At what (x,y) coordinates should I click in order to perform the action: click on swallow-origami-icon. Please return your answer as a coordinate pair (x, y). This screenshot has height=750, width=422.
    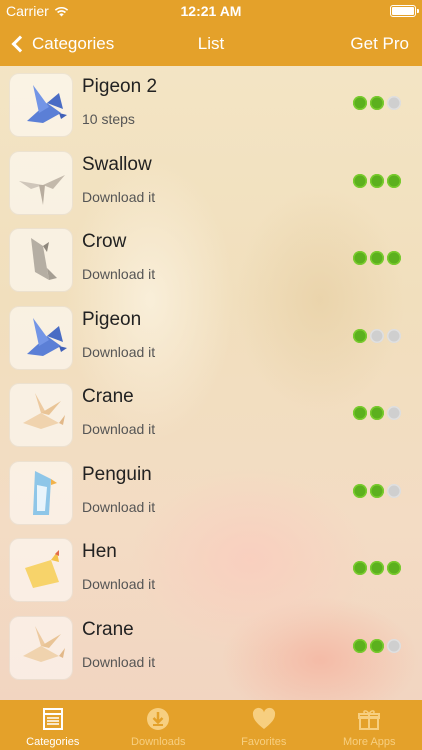
    Looking at the image, I should click on (41, 182).